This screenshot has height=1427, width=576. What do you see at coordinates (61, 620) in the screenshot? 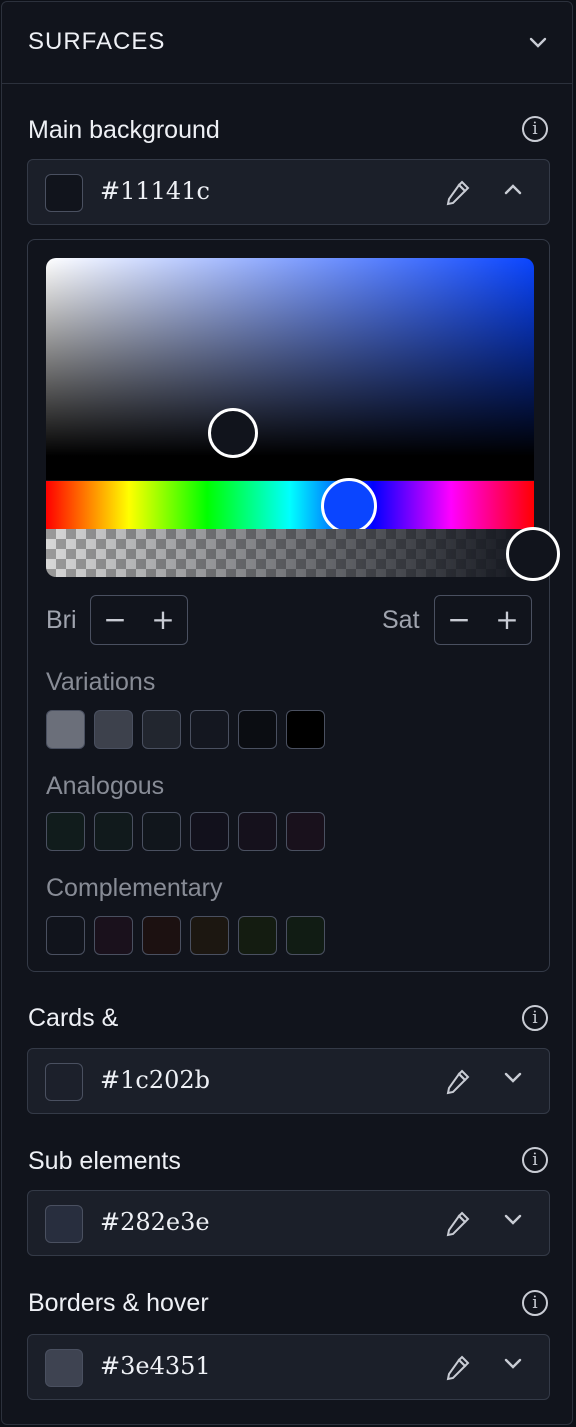
I see `brightness-label: Bri` at bounding box center [61, 620].